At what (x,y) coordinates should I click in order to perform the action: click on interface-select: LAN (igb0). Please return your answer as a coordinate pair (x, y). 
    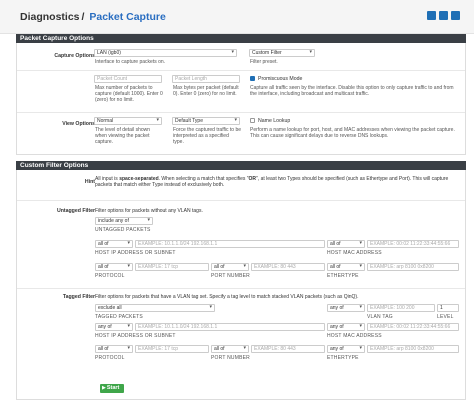
    Looking at the image, I should click on (165, 53).